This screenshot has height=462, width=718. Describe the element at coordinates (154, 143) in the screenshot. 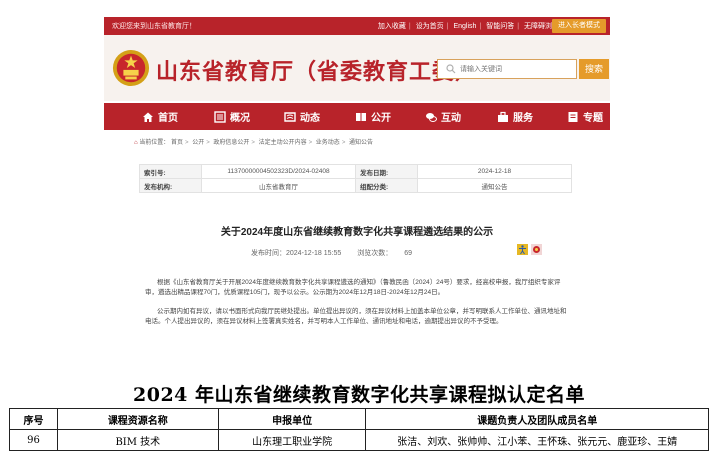

I see `breadcrumb-prefix: 当前位置：` at that location.